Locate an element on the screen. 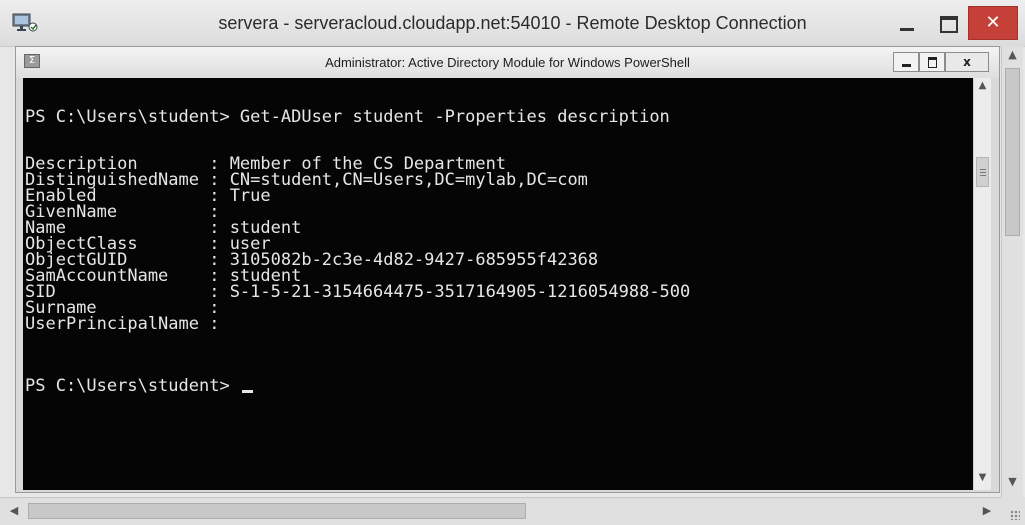 This screenshot has height=525, width=1025. ps-close-button: x is located at coordinates (967, 62).